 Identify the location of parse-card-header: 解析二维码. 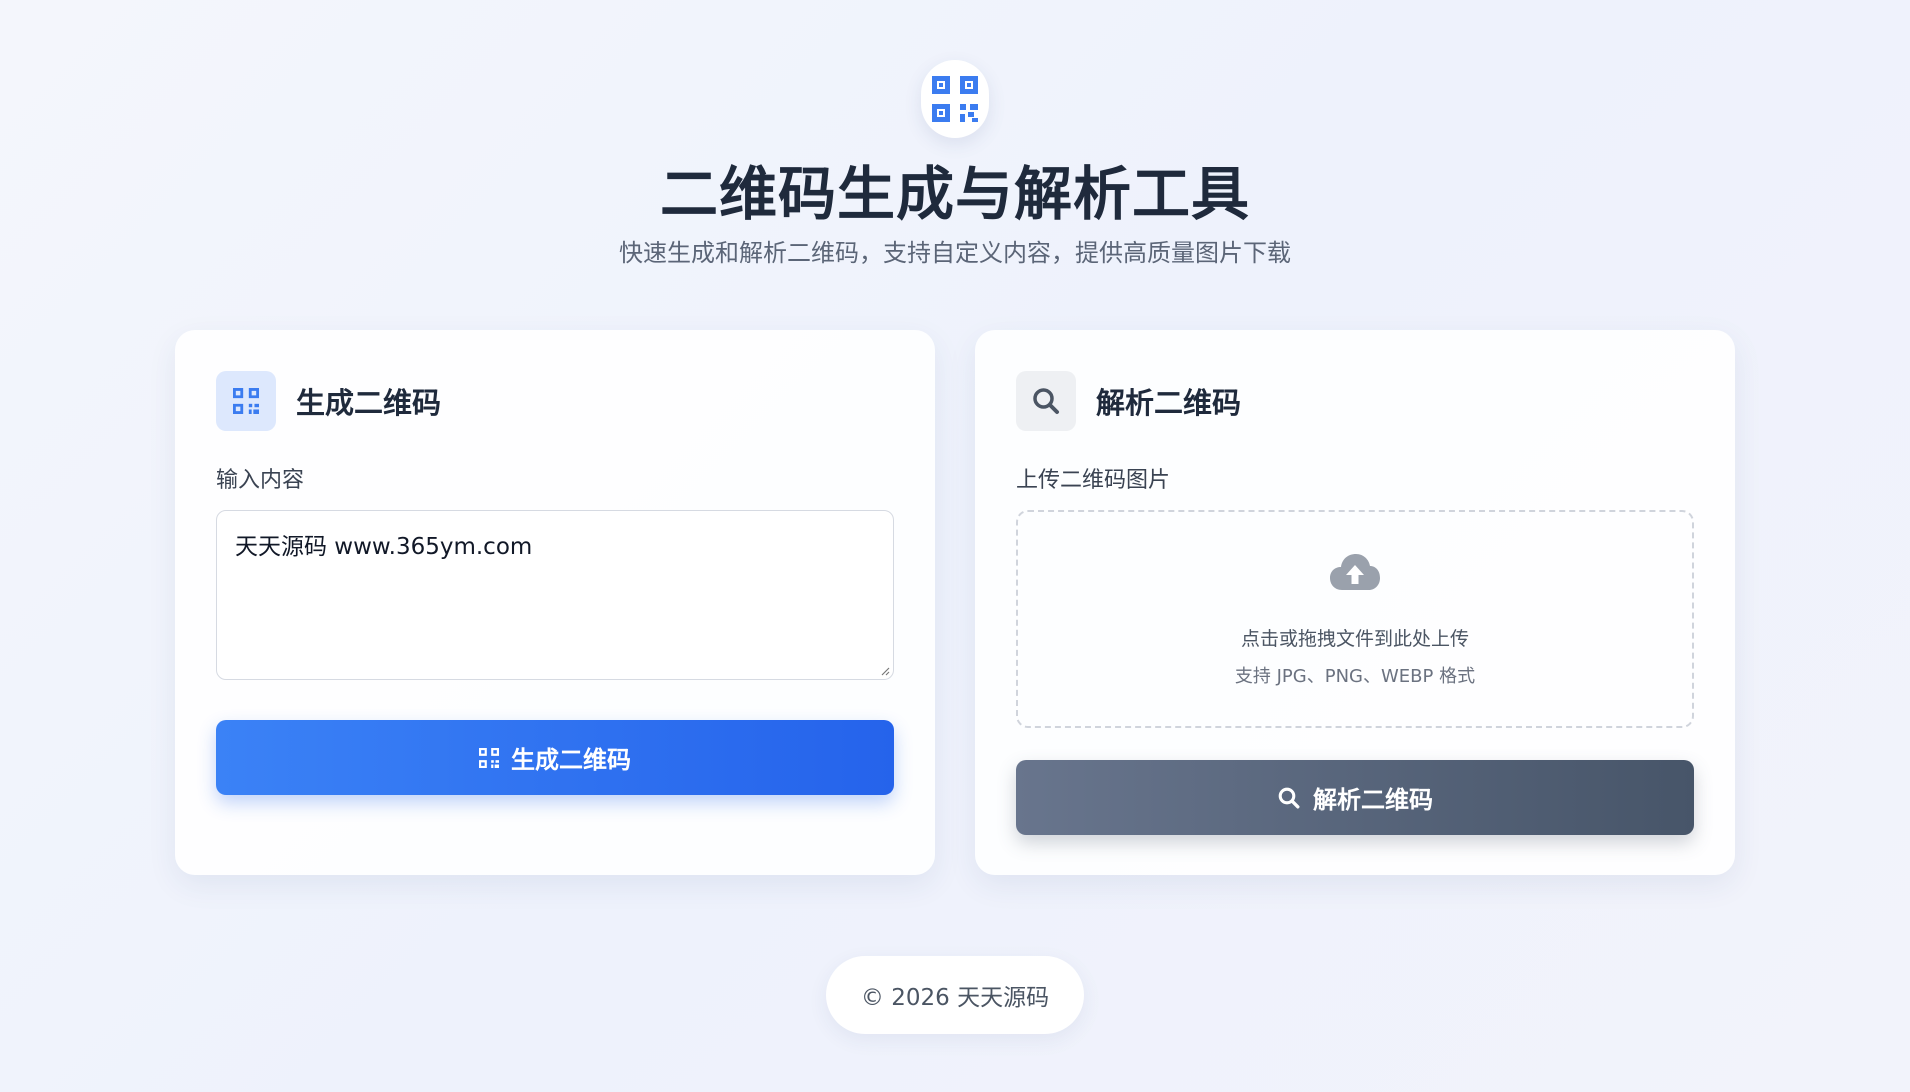
(1128, 401).